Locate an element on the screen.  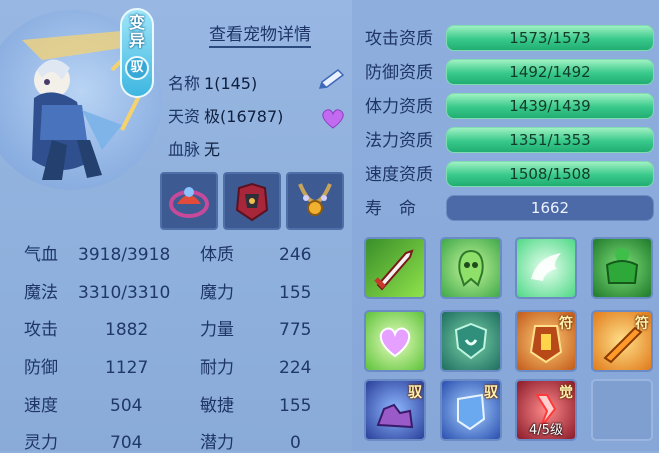
defense-aptitude-bar: 1492/1492 is located at coordinates (550, 72).